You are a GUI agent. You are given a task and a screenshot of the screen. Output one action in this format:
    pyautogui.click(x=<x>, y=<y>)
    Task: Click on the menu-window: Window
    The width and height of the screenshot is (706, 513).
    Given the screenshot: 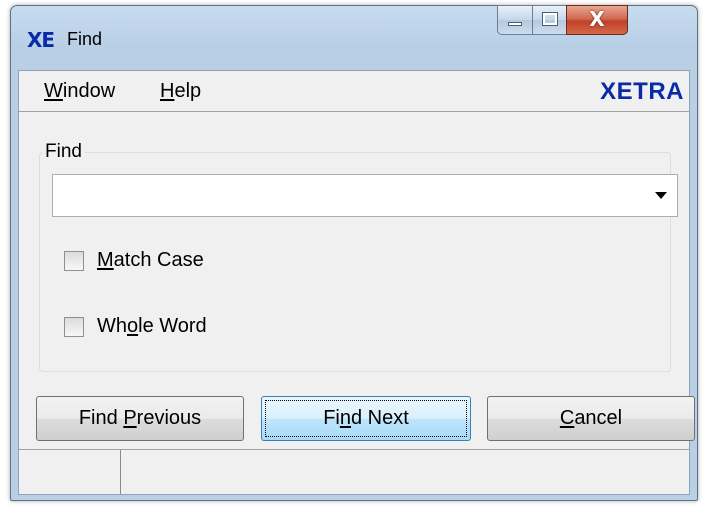 What is the action you would take?
    pyautogui.click(x=79, y=91)
    